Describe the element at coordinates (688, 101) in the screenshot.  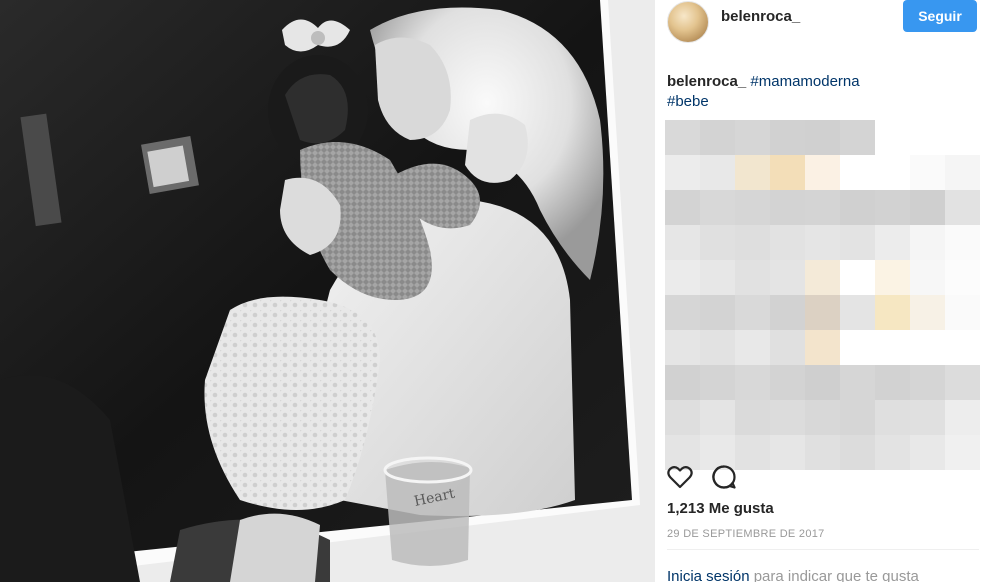
I see `hashtag-link: #bebe` at that location.